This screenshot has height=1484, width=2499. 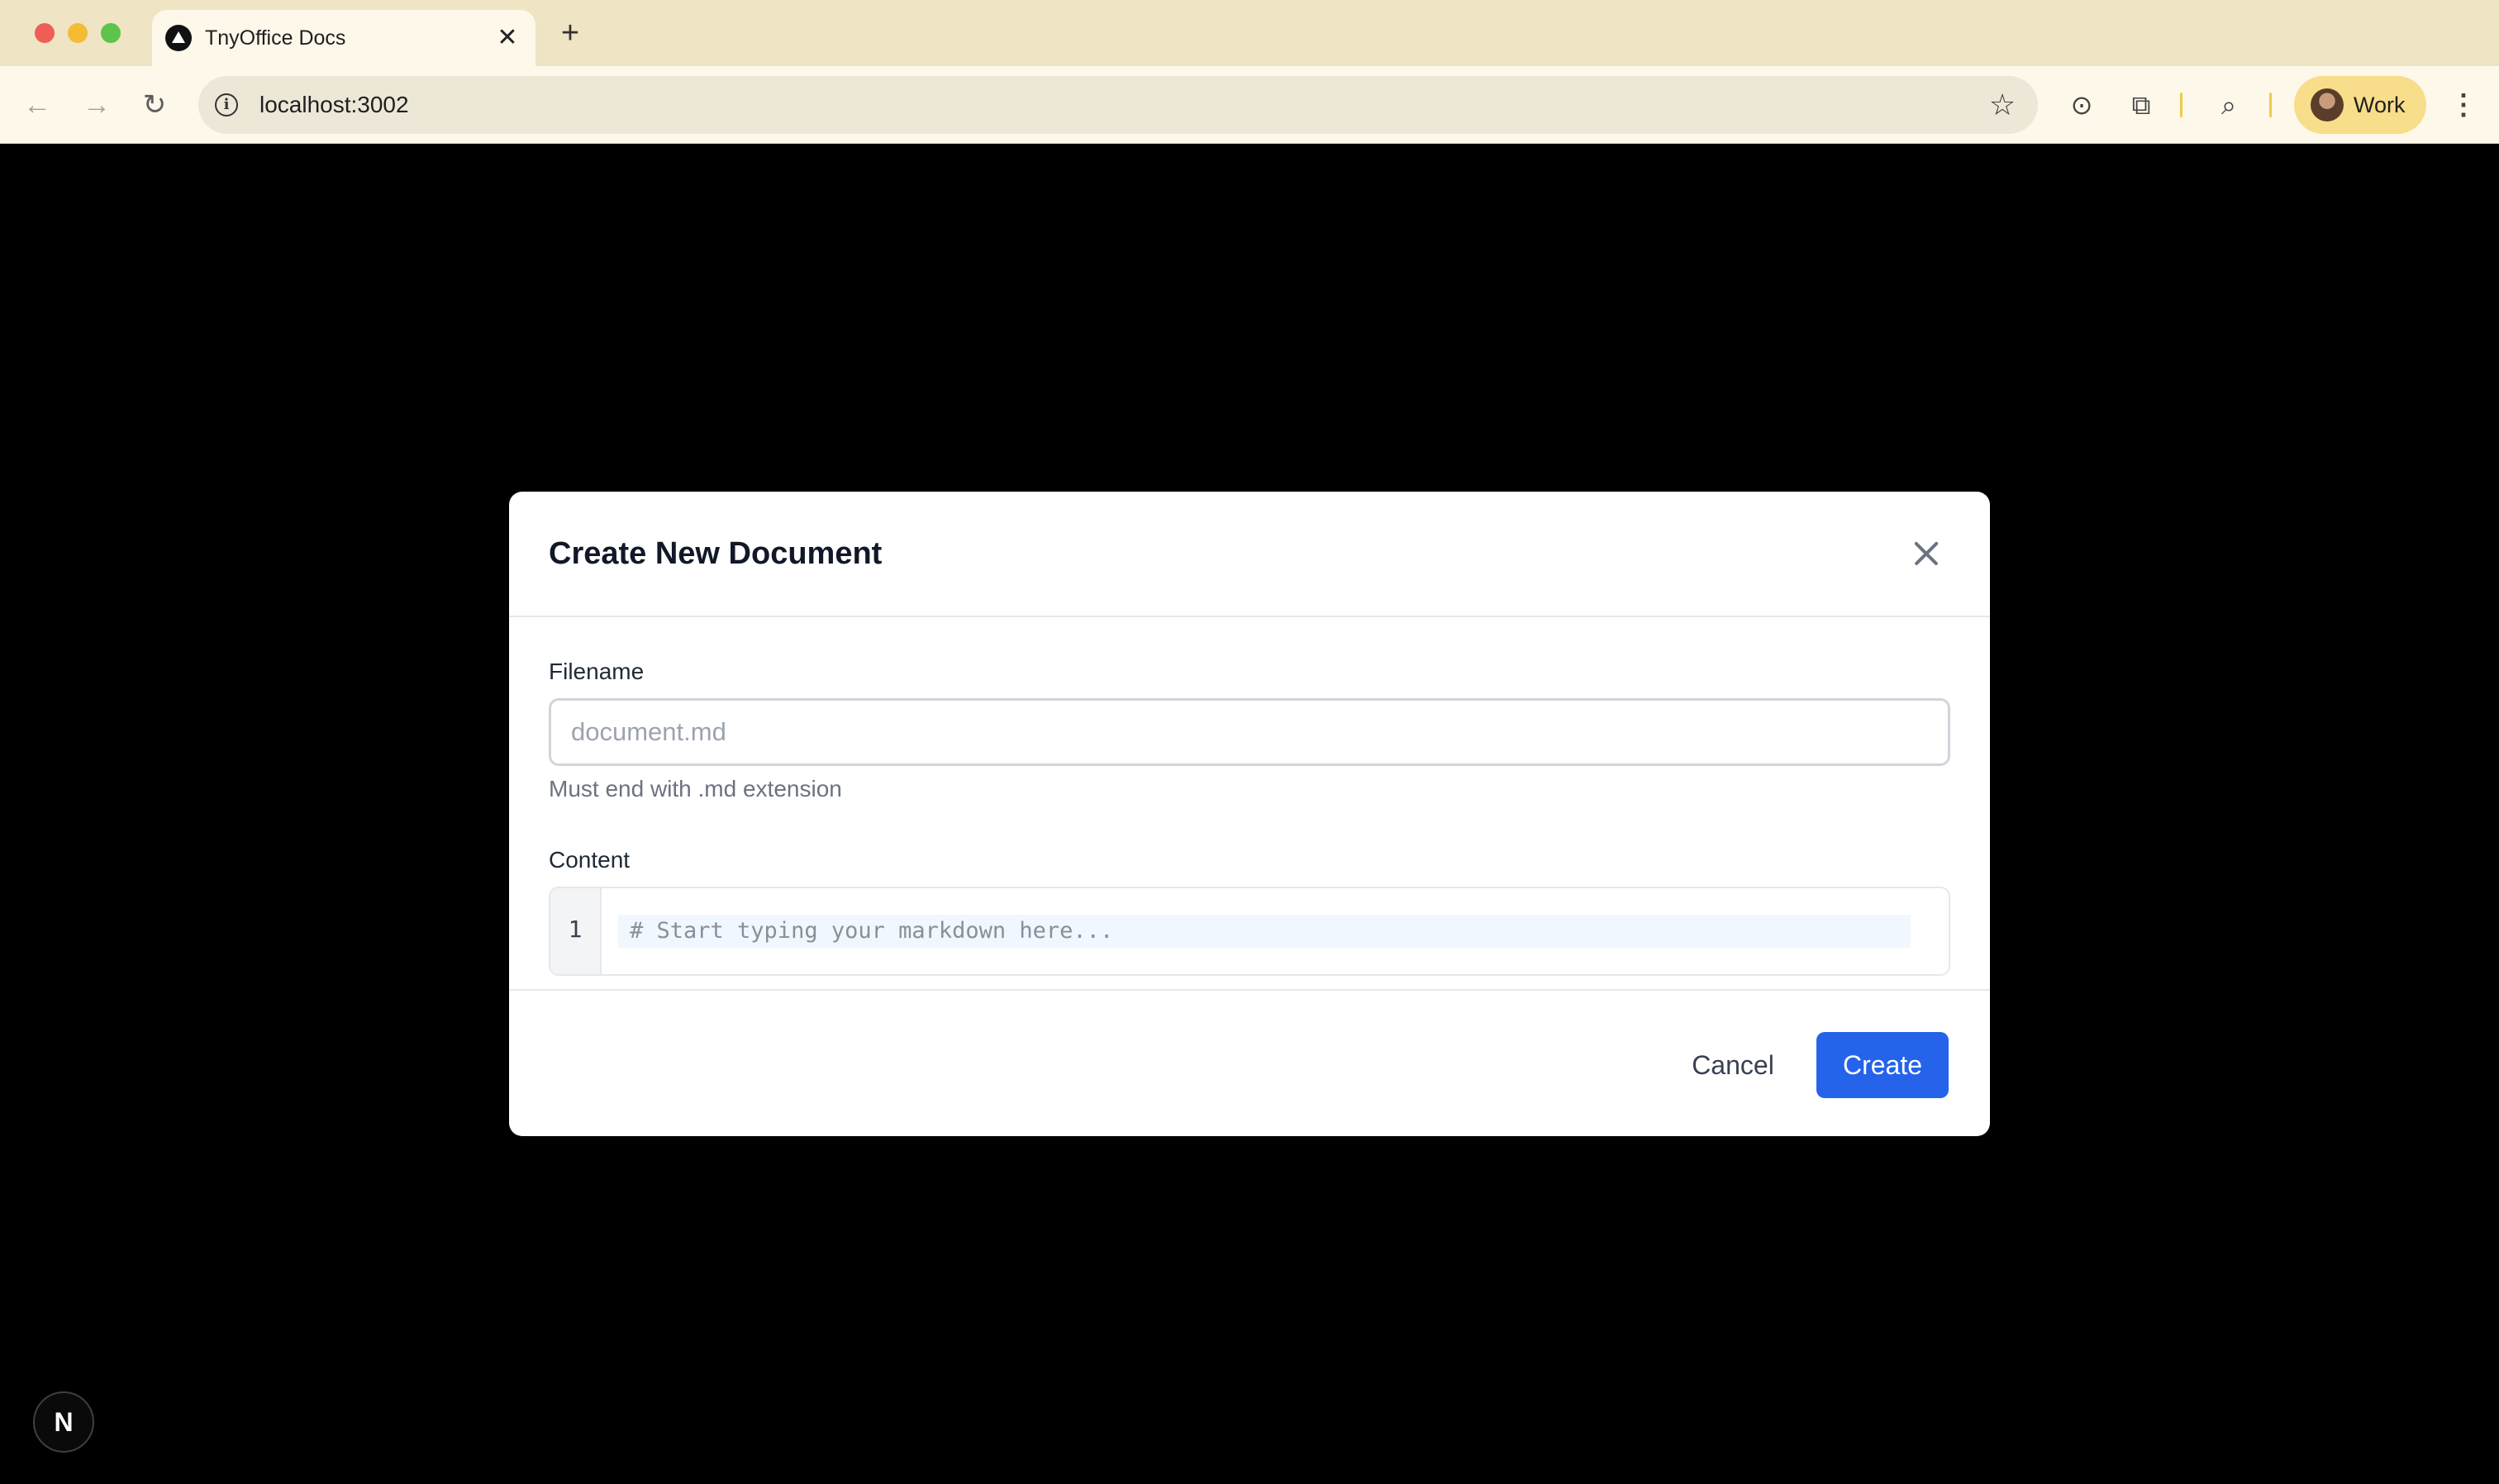 I want to click on back-button: ←, so click(x=37, y=105).